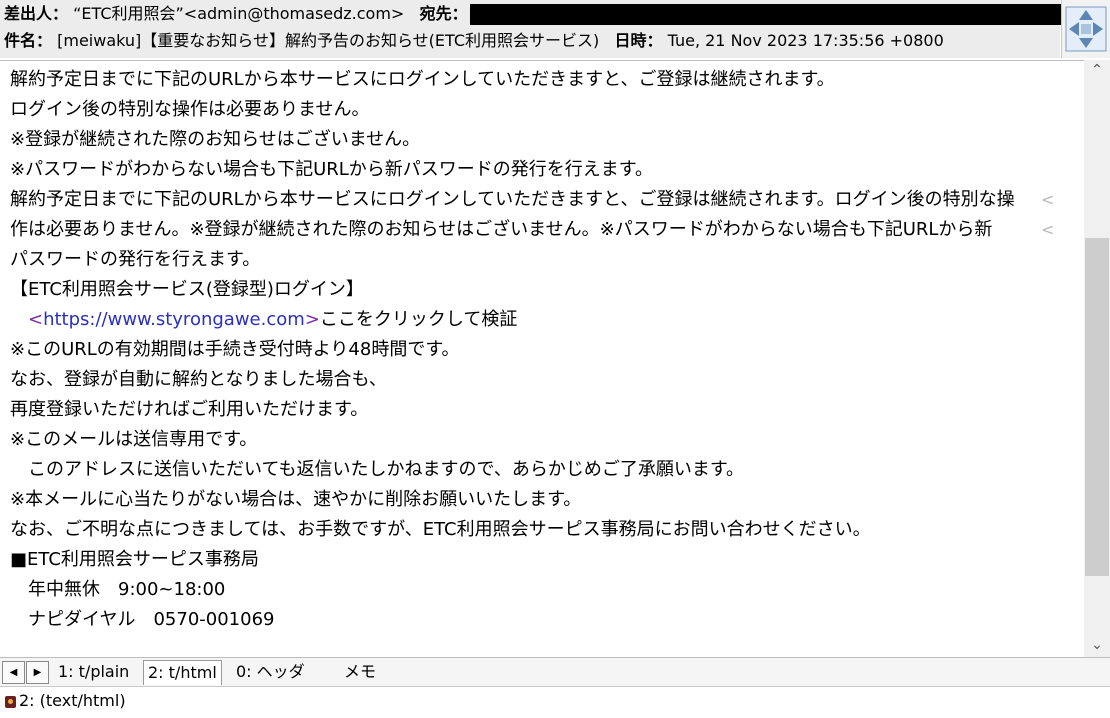 The image size is (1110, 718). Describe the element at coordinates (10, 702) in the screenshot. I see `html-part-icon` at that location.